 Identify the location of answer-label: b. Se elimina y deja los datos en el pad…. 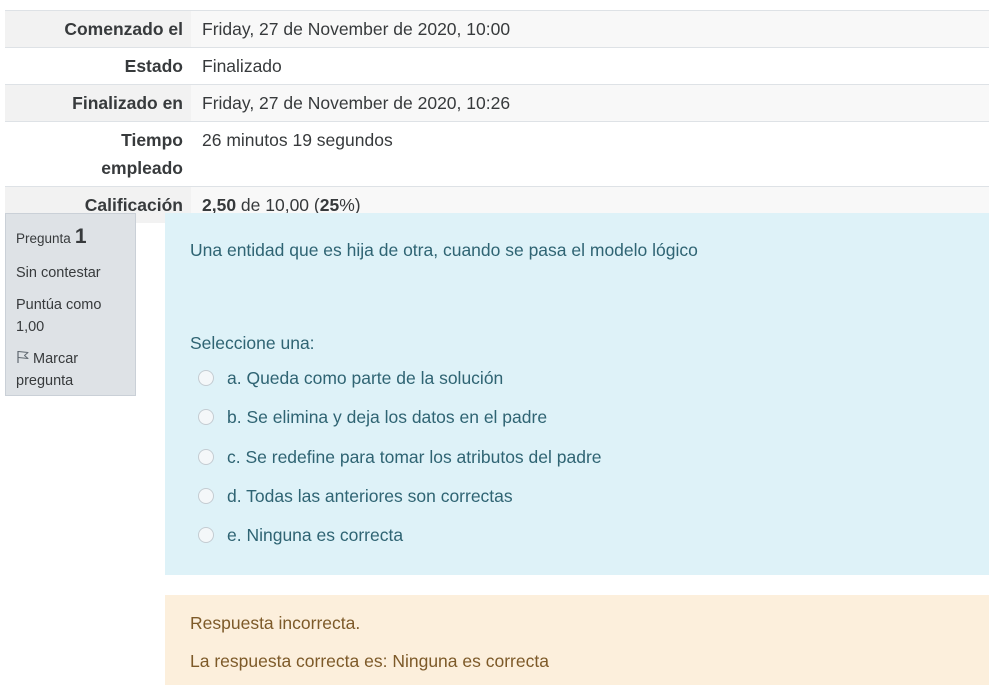
(387, 417).